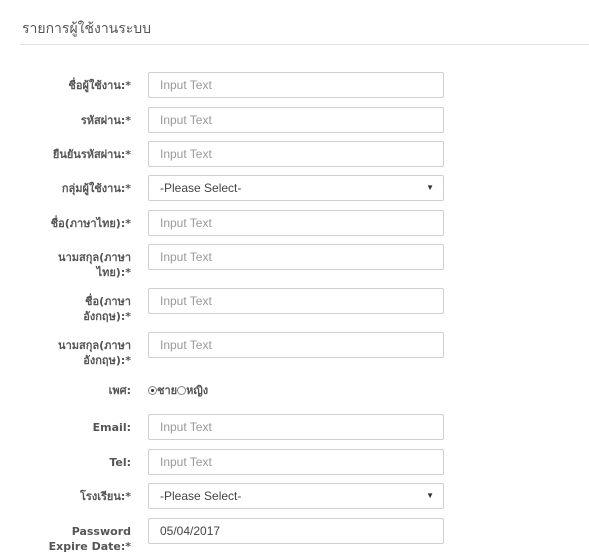 This screenshot has width=589, height=559. Describe the element at coordinates (94, 257) in the screenshot. I see `last-name-th-label-line1: นามสกุล(ภาษา` at that location.